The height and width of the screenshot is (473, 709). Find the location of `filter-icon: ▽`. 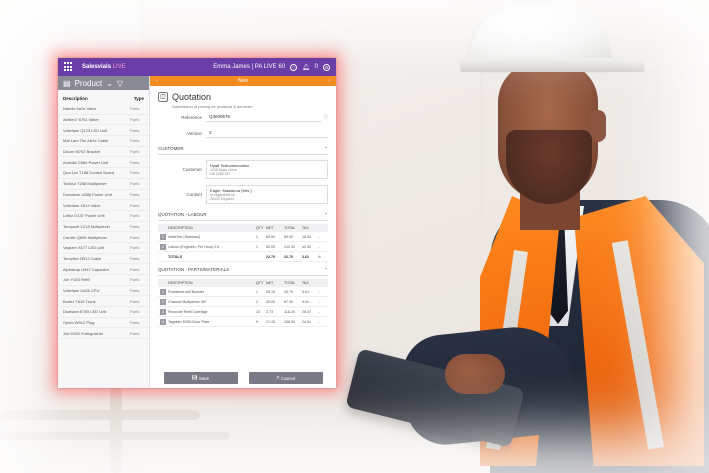

filter-icon: ▽ is located at coordinates (120, 83).